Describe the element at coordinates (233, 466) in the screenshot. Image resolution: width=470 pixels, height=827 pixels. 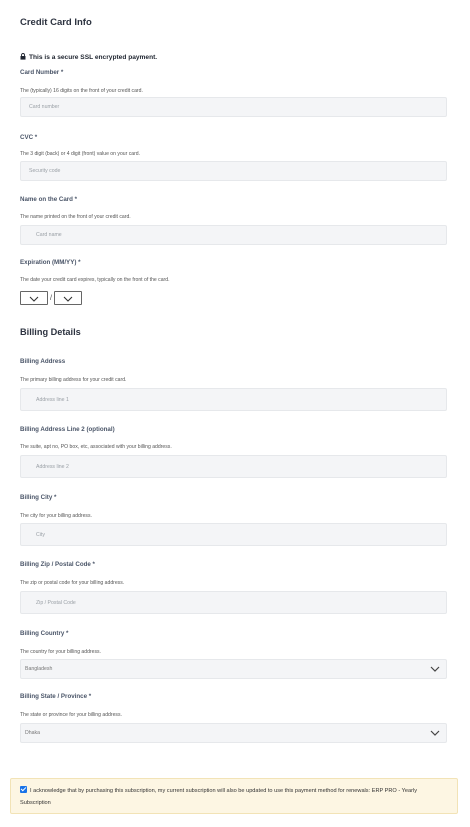
I see `billing-address2-input: Address line 2` at that location.